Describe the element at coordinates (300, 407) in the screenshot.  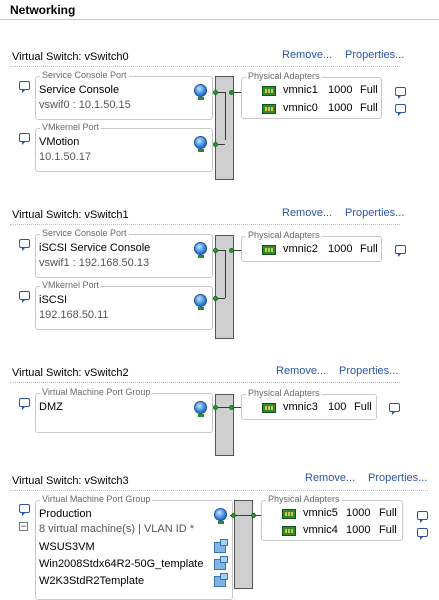
I see `adapter-name: vmnic3` at that location.